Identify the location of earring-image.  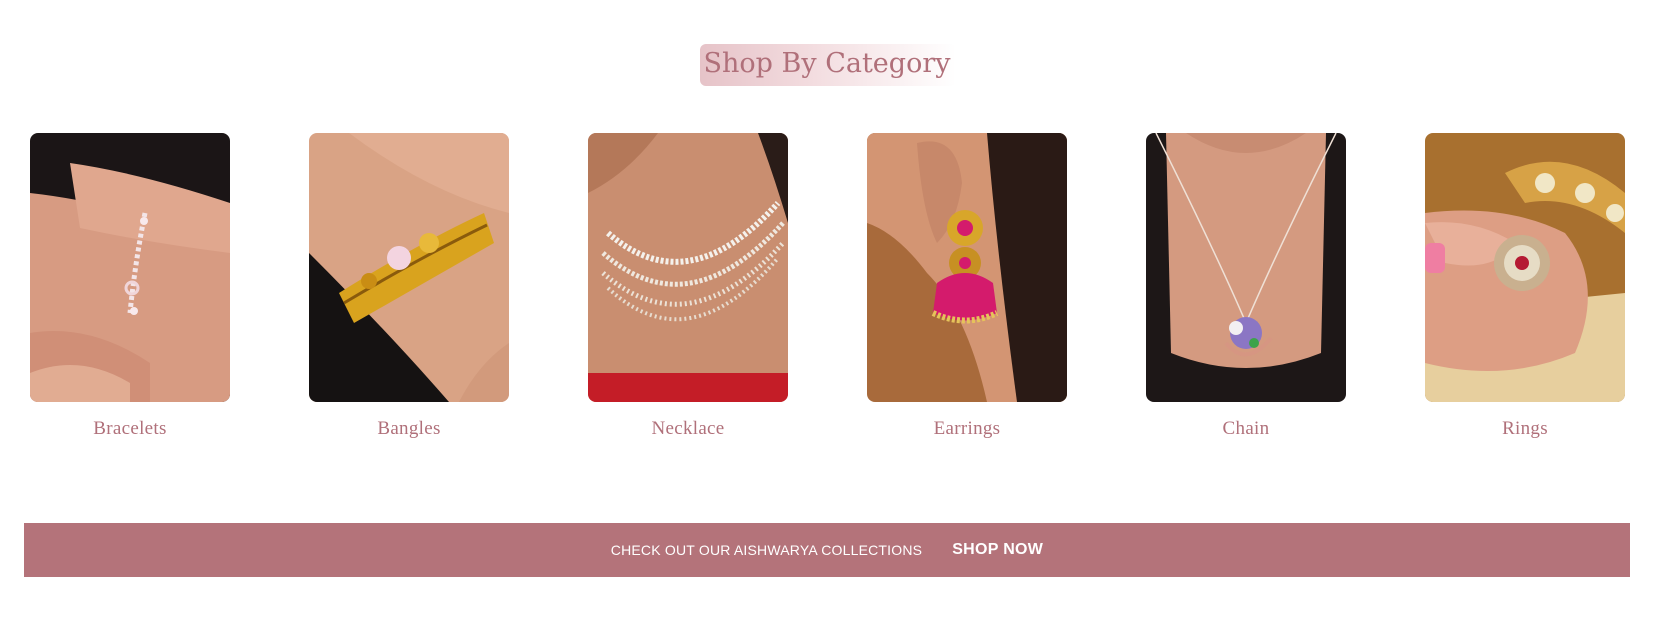
(967, 267).